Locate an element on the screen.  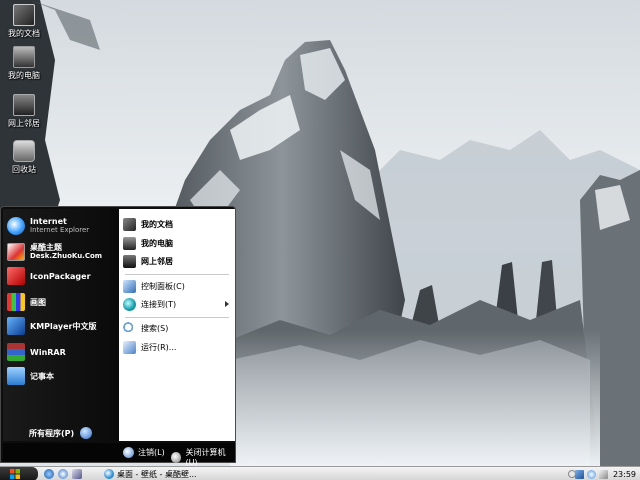
notepad-icon is located at coordinates (16, 376).